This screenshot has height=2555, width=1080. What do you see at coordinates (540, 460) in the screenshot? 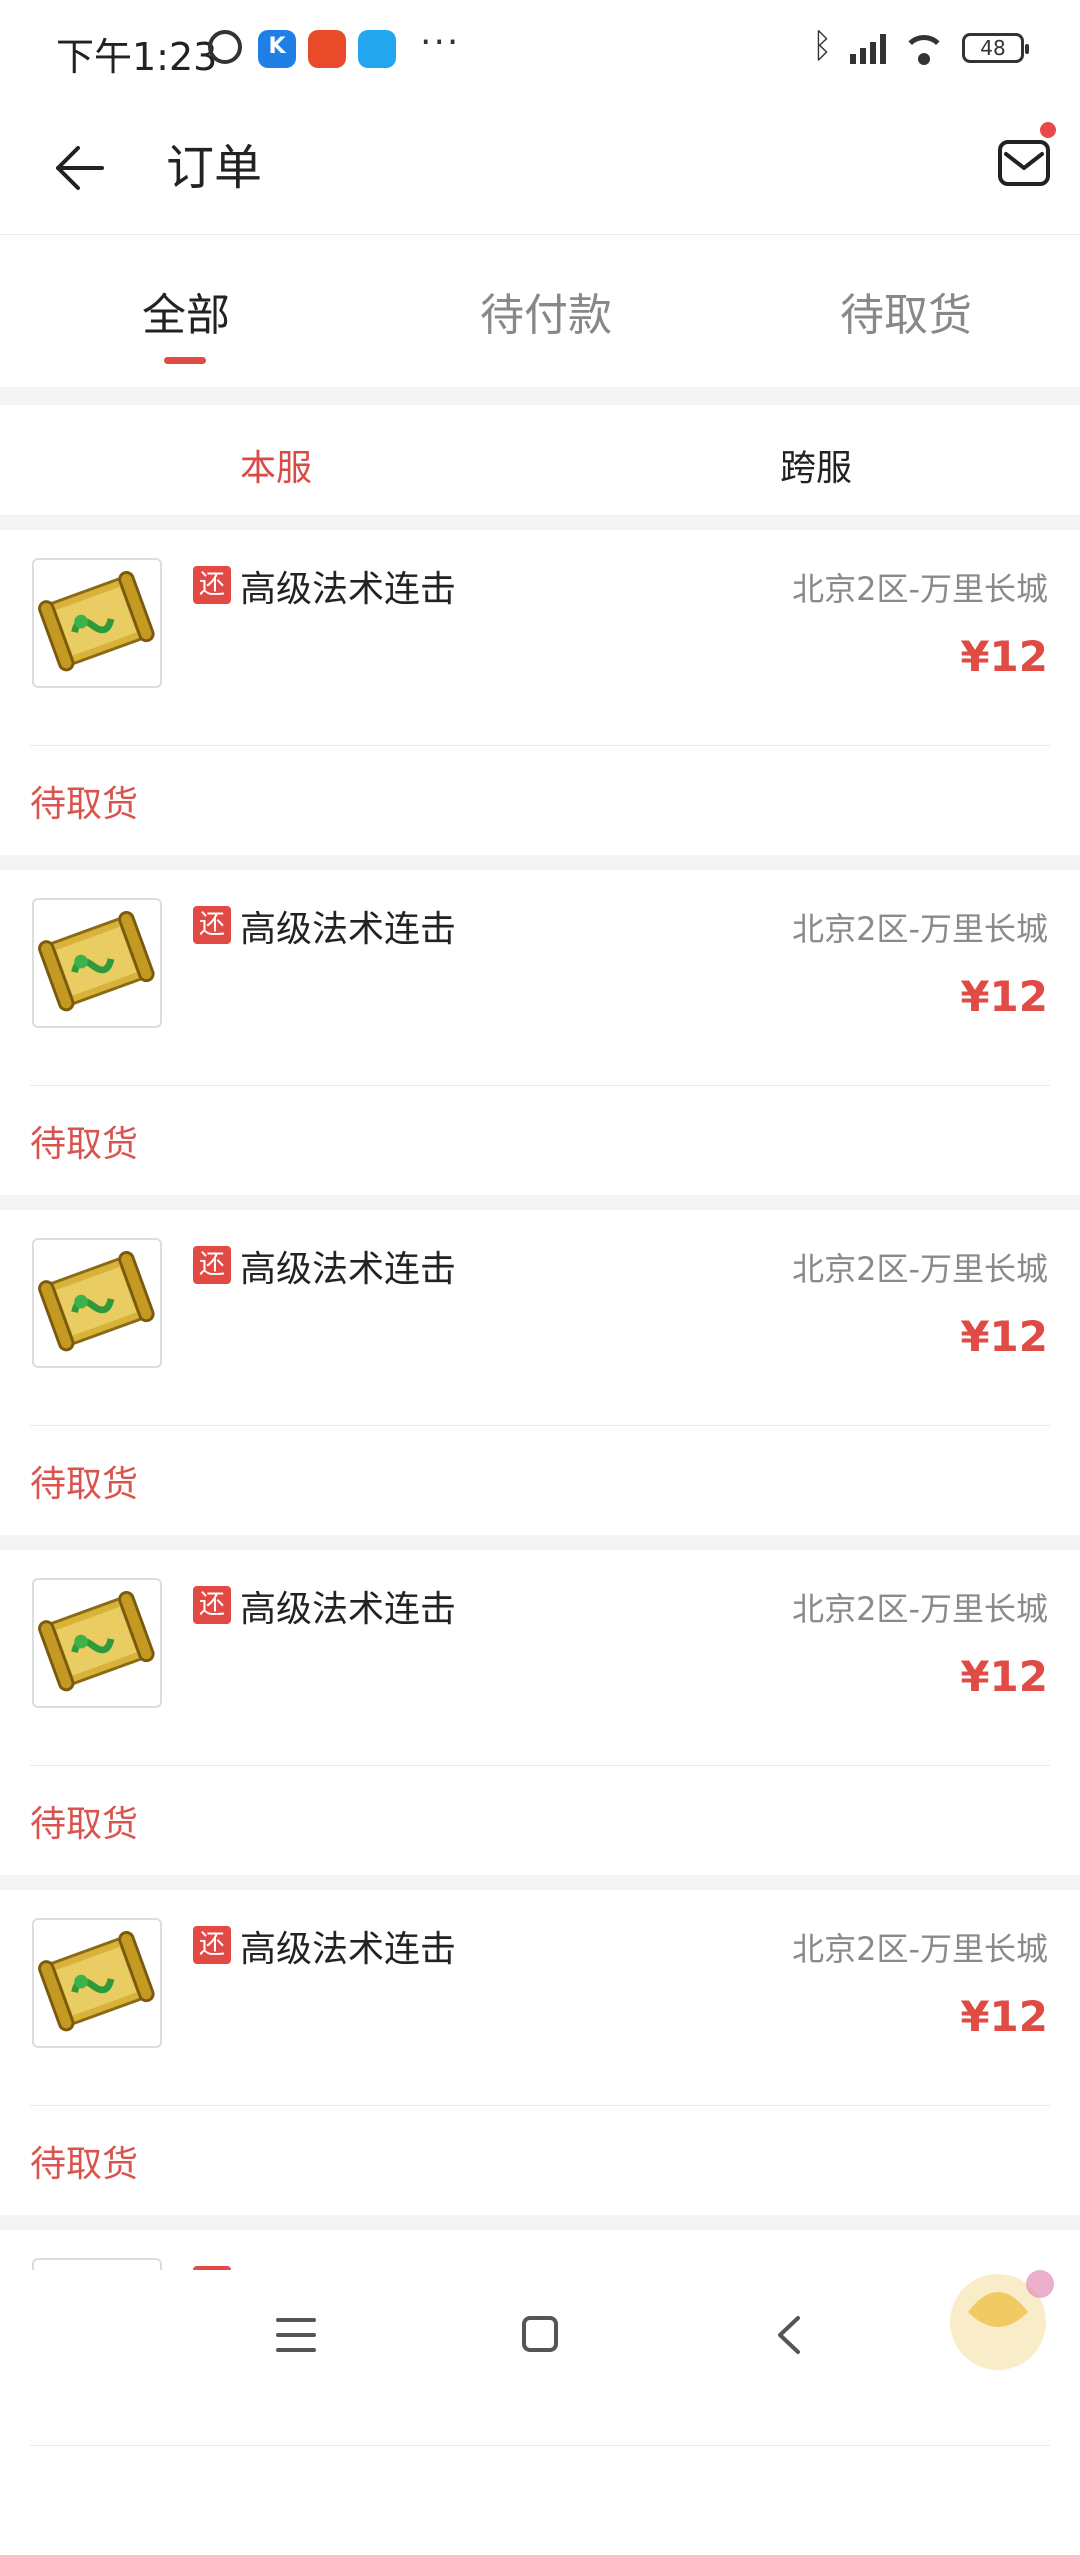
I see `server-tabs: 本服 跨服` at bounding box center [540, 460].